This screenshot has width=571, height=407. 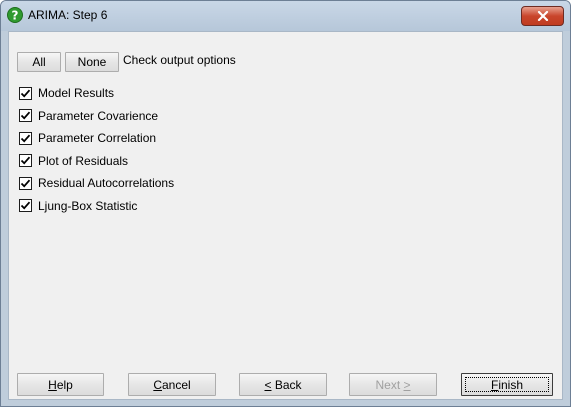 I want to click on output-option-row: Plot of Residuals, so click(x=73, y=161).